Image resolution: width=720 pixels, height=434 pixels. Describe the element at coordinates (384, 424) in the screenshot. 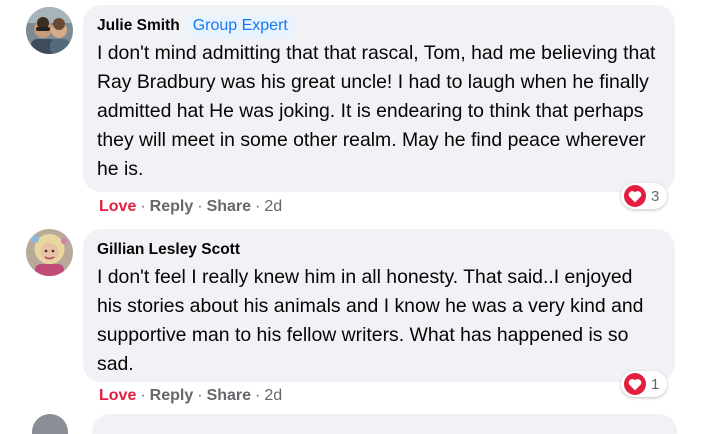

I see `next-comment-bubble` at that location.